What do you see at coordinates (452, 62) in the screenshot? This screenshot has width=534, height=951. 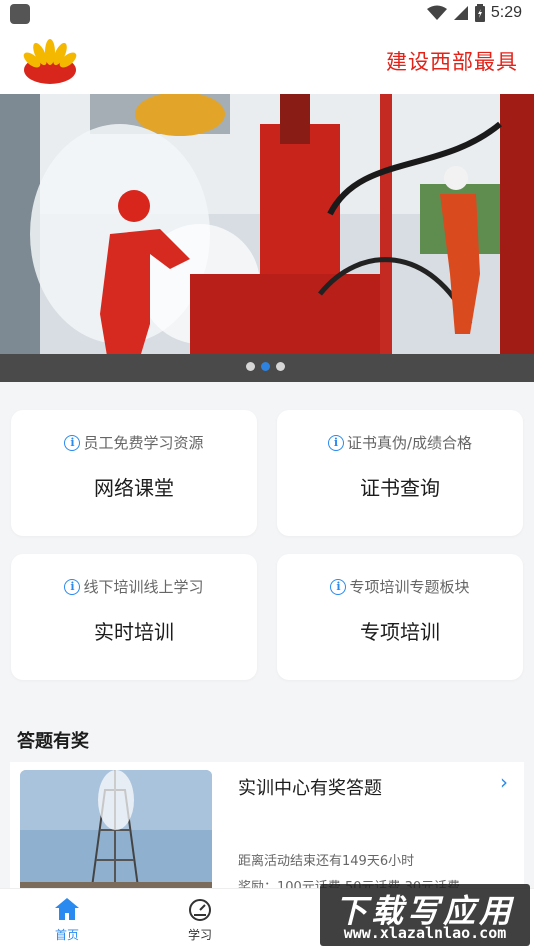 I see `marquee-slogan: 建设西部最具` at bounding box center [452, 62].